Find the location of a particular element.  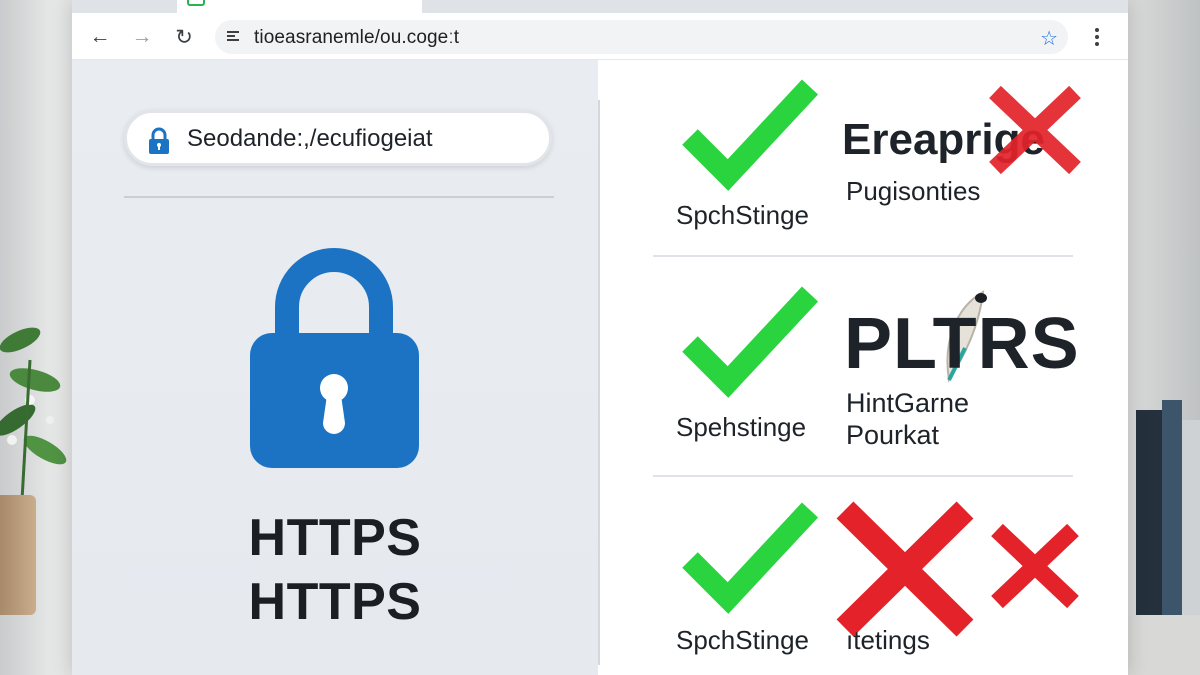

secure-address-text: Seodande:,/ecufiogeiat is located at coordinates (310, 138).